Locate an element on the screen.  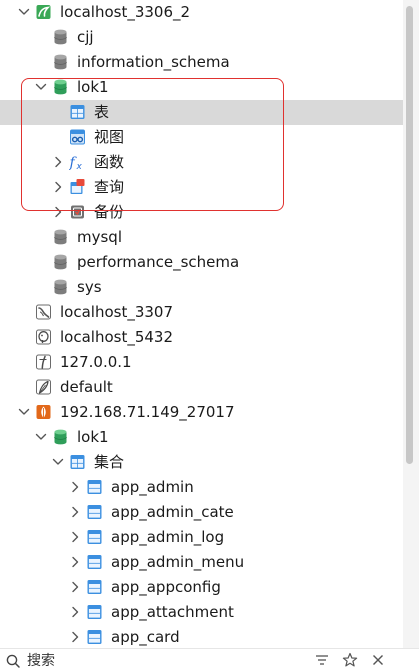
tree-node-folder-tables: 表 is located at coordinates (201, 112).